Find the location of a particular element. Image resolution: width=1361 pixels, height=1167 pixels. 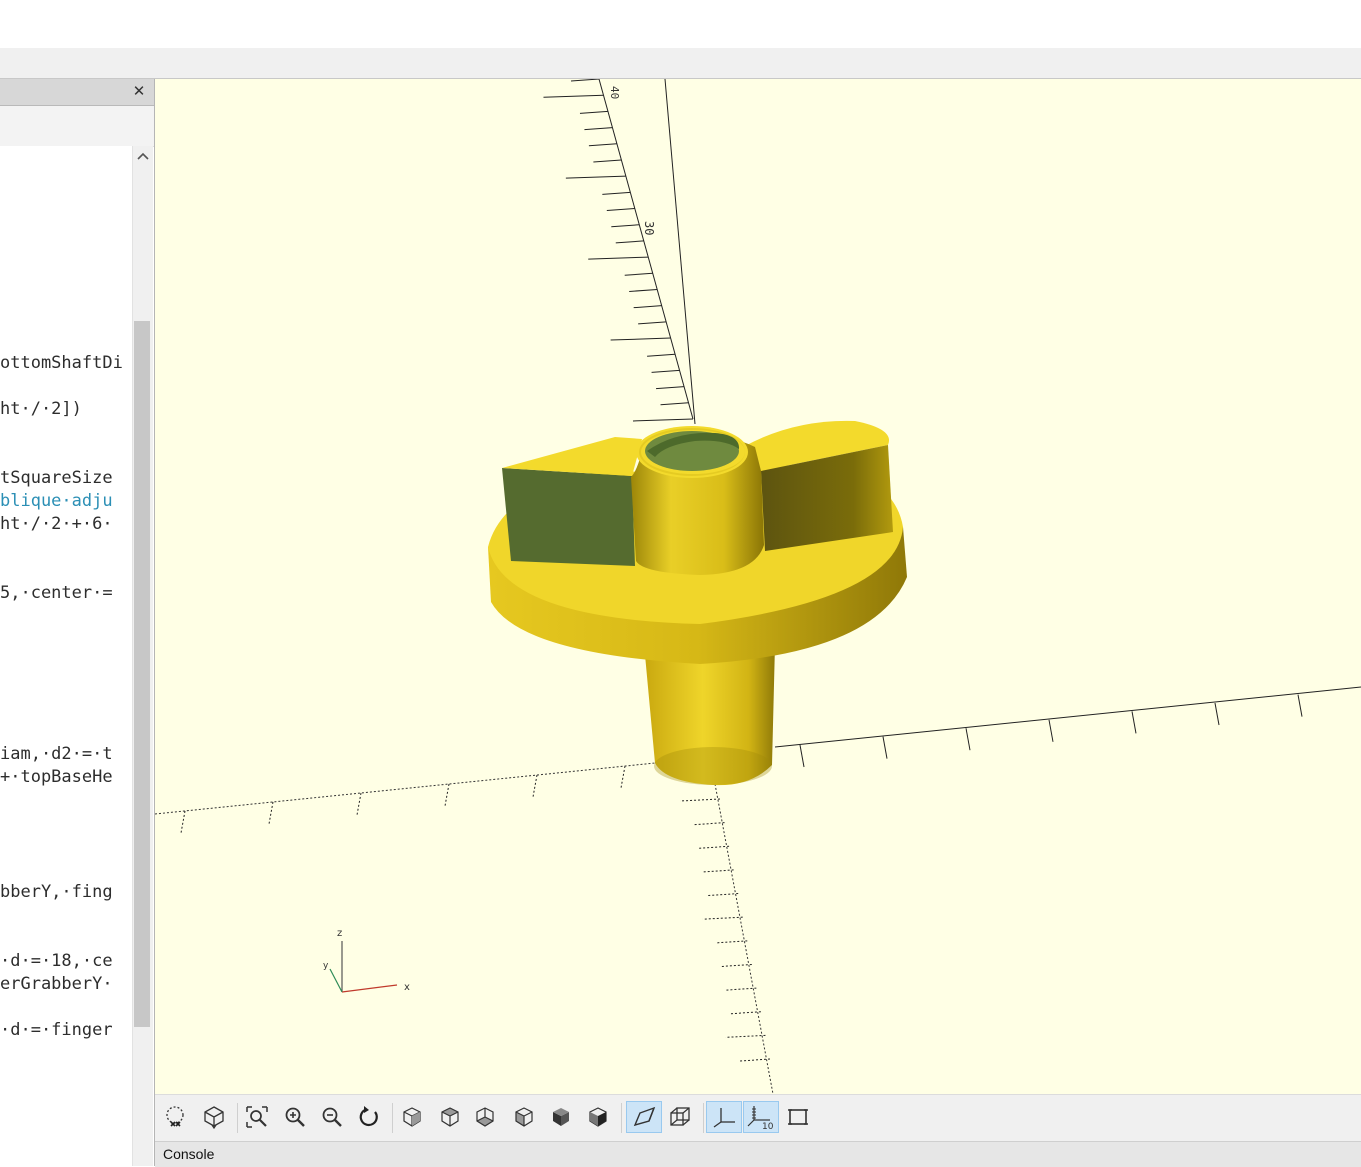

code-line: tSquareSize is located at coordinates (56, 478).